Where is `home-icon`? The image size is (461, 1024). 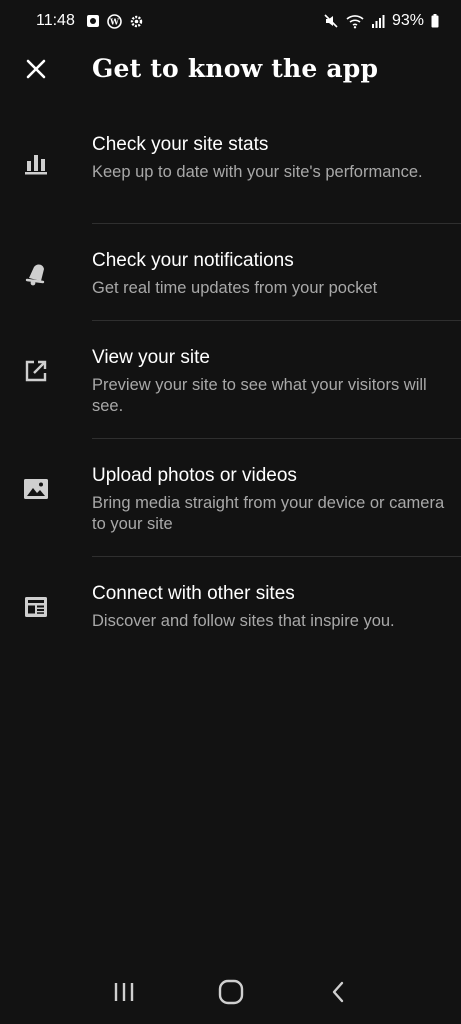 home-icon is located at coordinates (231, 994).